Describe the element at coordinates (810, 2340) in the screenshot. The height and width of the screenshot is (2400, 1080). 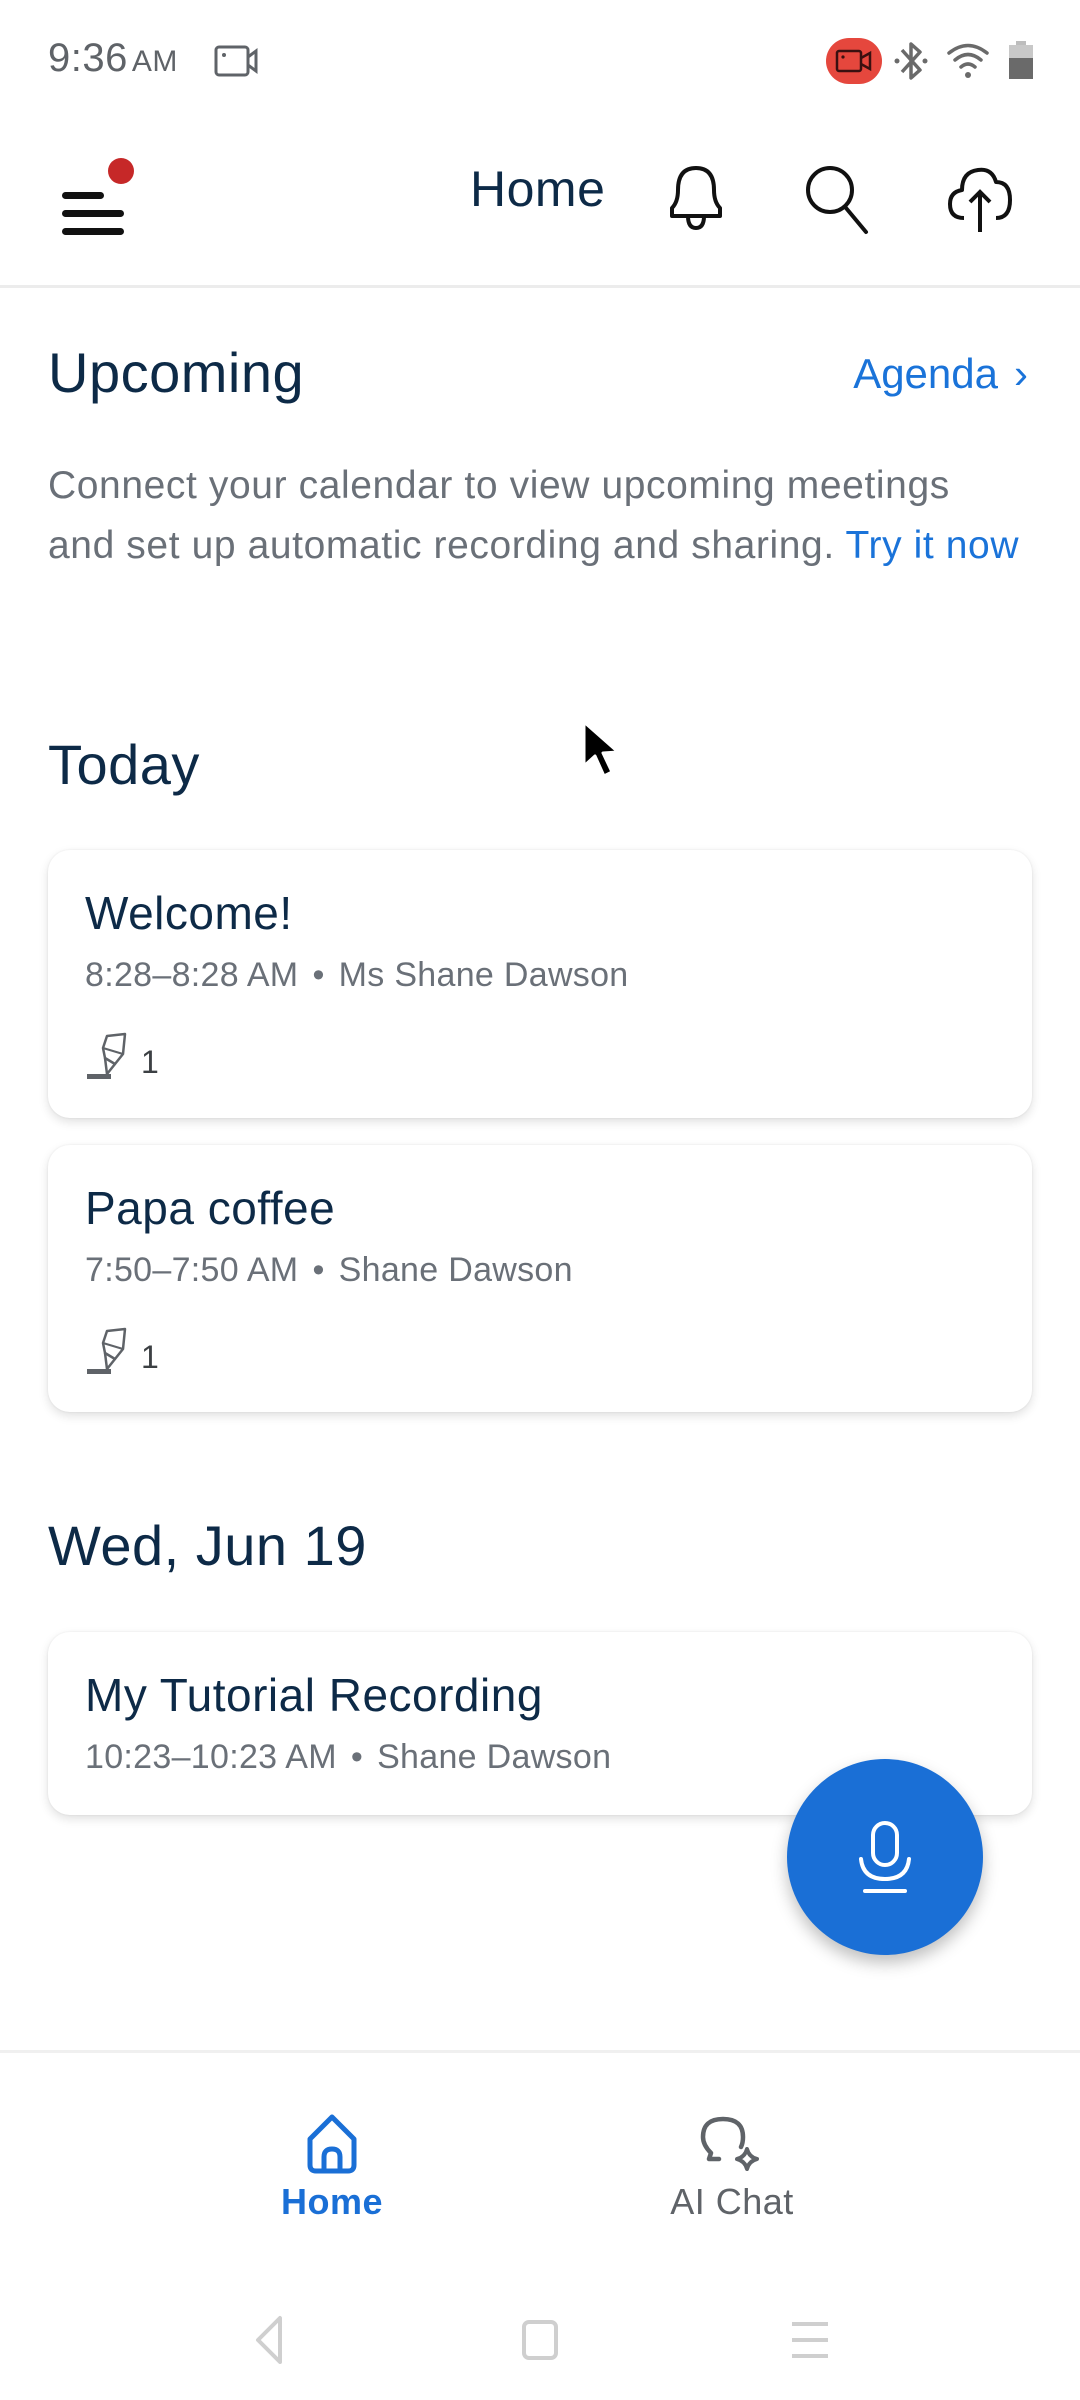
I see `recents-icon` at that location.